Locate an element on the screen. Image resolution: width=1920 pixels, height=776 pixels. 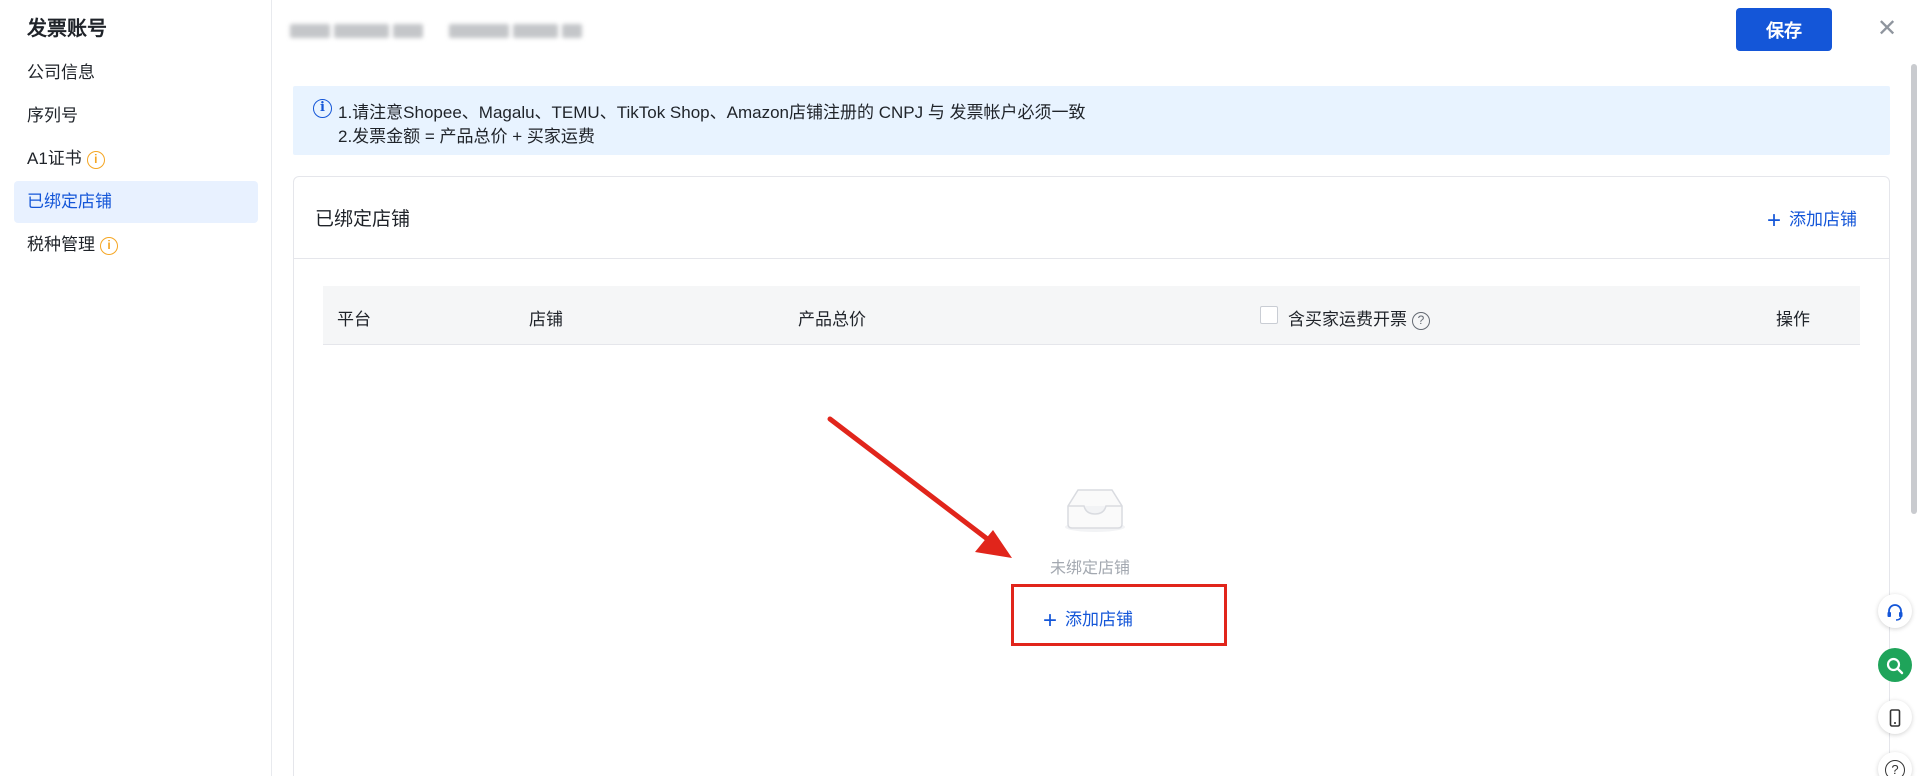
question-icon: ? is located at coordinates (1895, 767).